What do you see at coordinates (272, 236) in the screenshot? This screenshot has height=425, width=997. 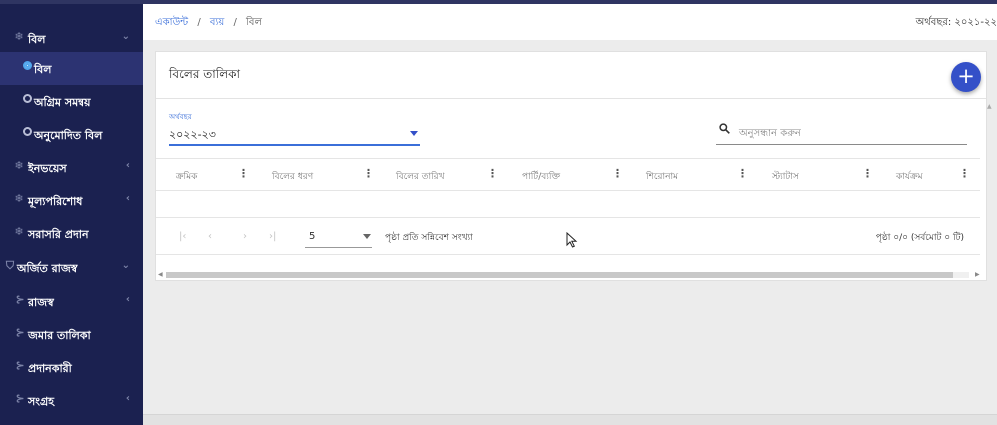 I see `last-page-button: ›|` at bounding box center [272, 236].